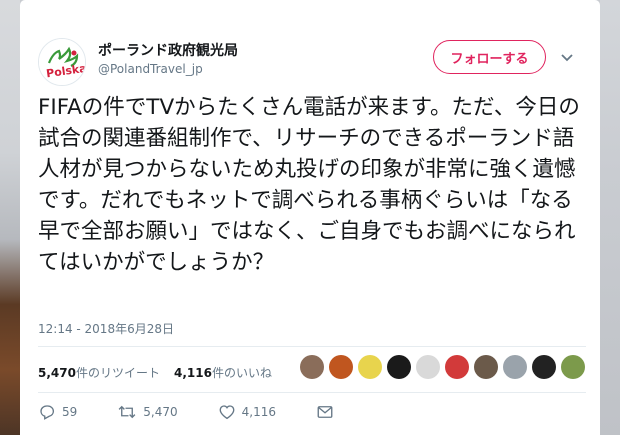 This screenshot has height=435, width=620. I want to click on background-right, so click(610, 217).